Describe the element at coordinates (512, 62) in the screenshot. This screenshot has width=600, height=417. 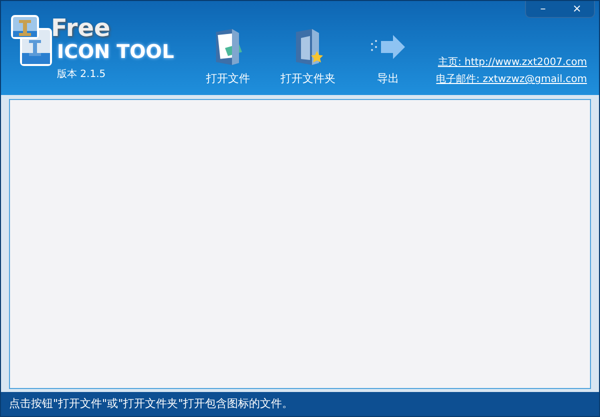
I see `contact-link: 主页: http://www.zxt2007.com` at that location.